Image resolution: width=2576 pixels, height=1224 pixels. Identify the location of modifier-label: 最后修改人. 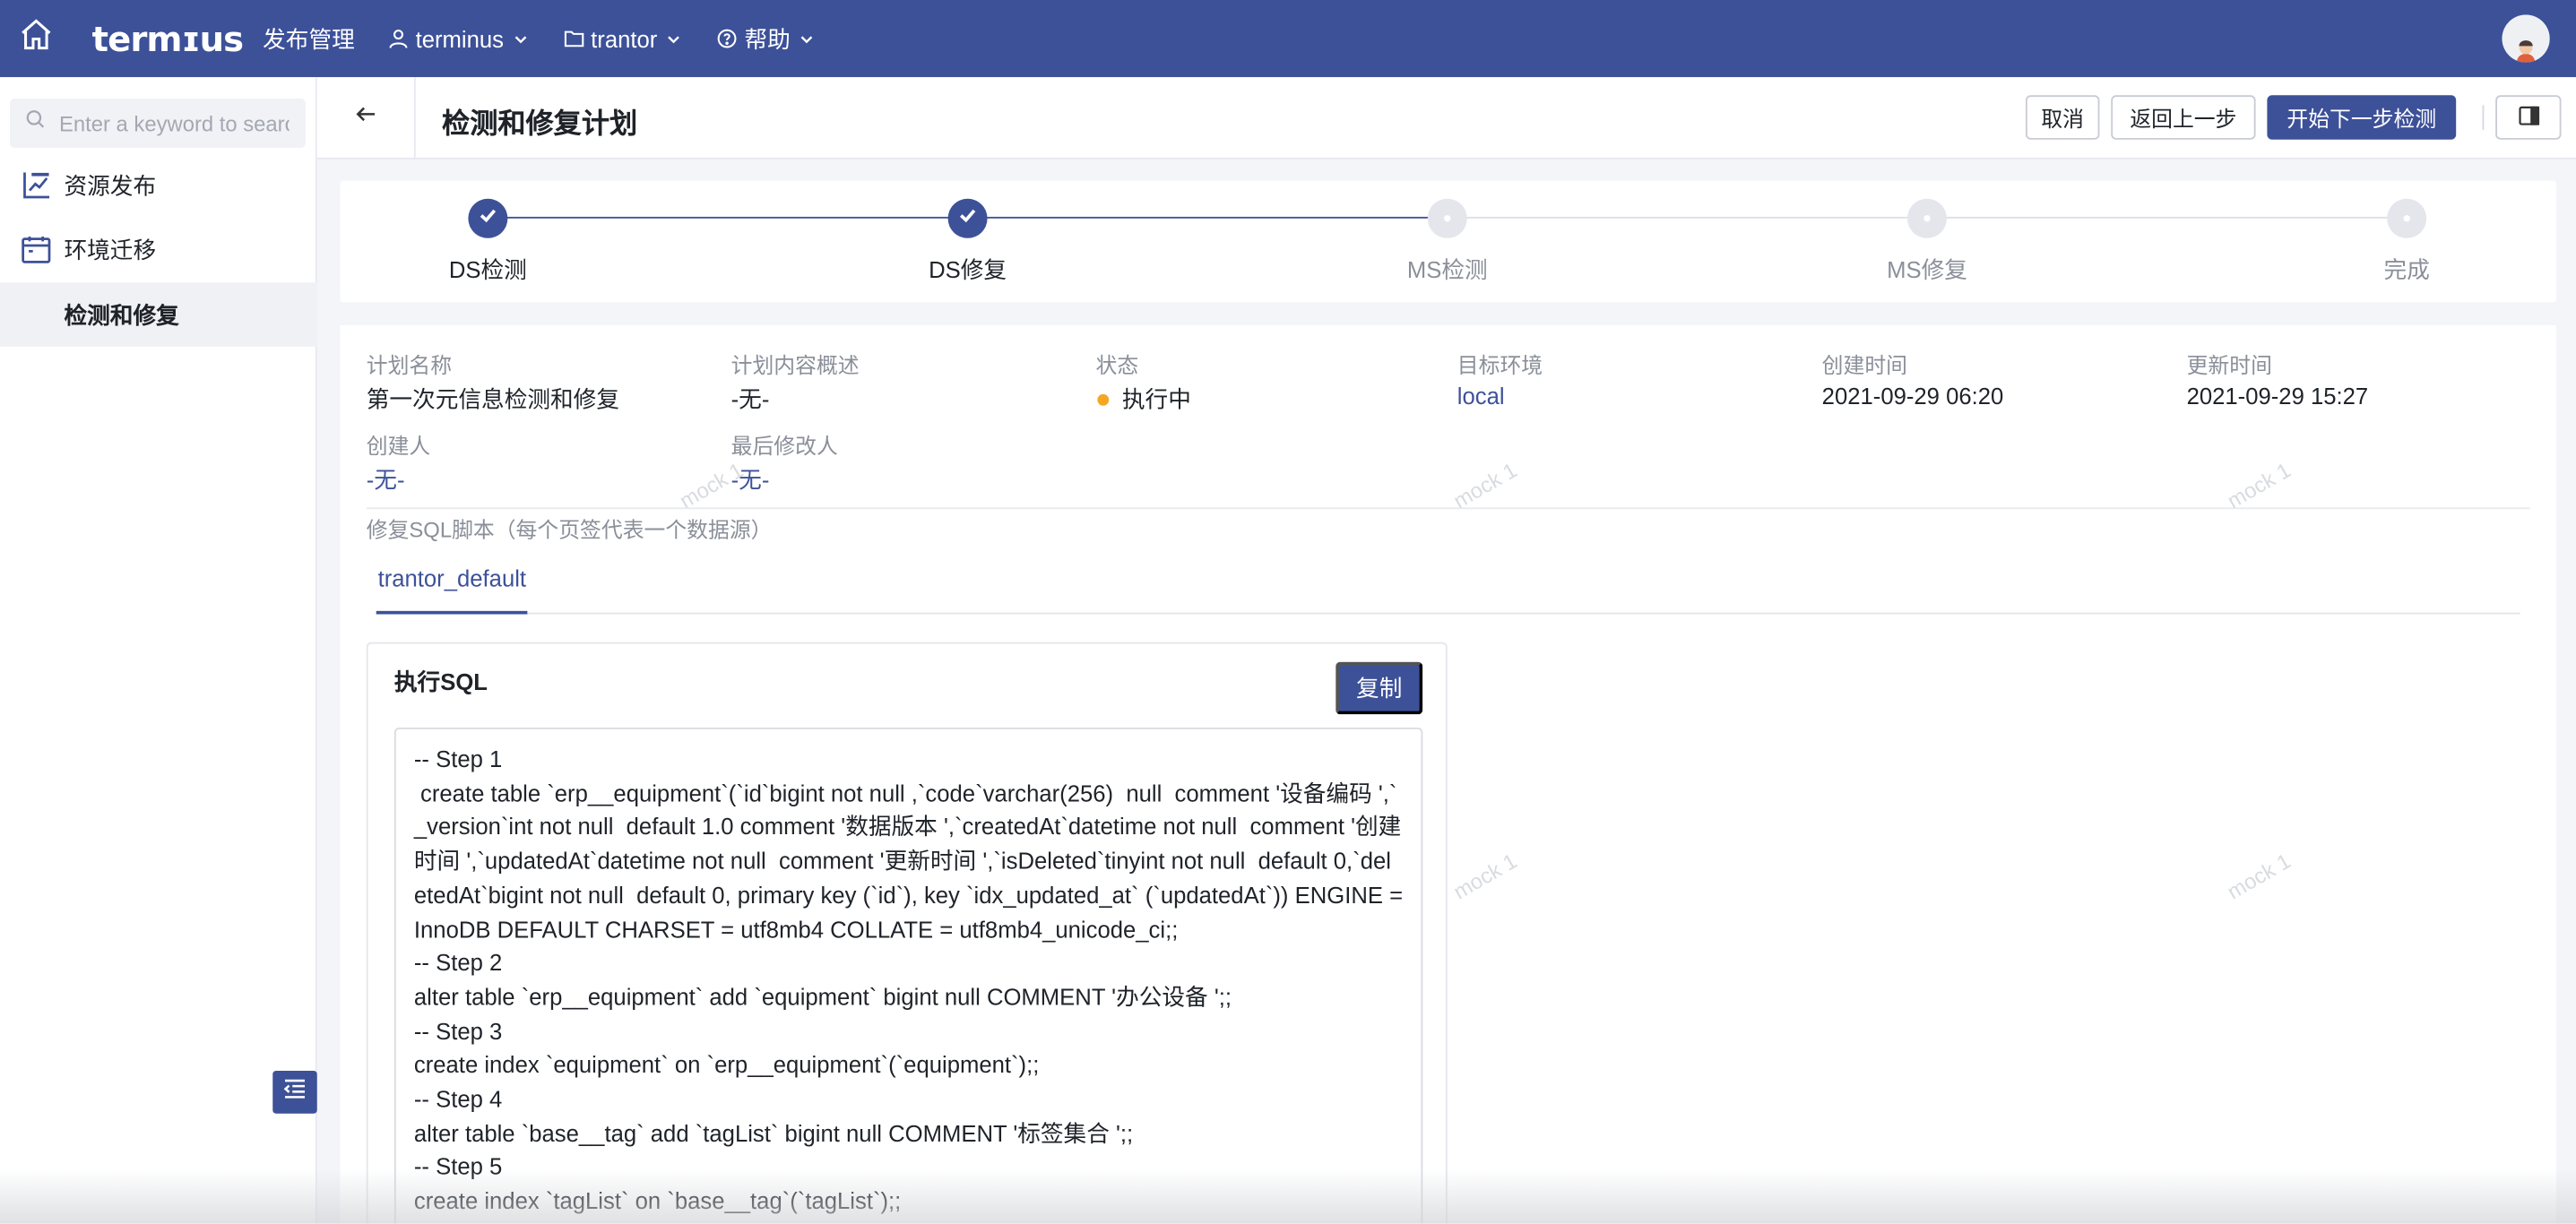
(784, 446).